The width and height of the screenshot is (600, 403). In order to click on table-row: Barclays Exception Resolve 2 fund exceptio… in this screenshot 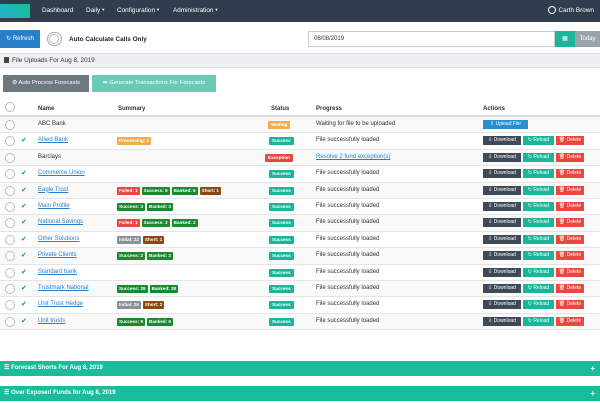, I will do `click(300, 158)`.